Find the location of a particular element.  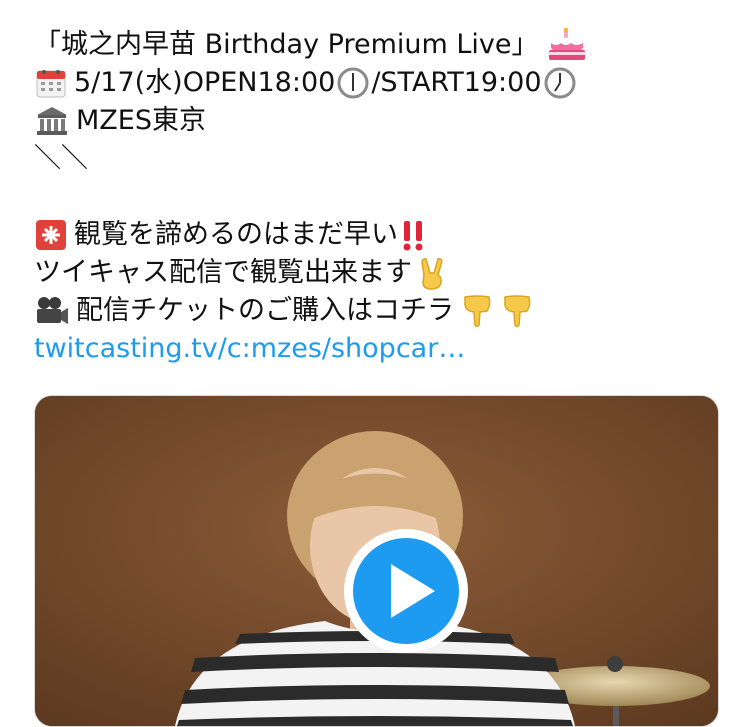

event-date-line: 5/17(水)OPEN18:00 /START19:00 is located at coordinates (383, 83).